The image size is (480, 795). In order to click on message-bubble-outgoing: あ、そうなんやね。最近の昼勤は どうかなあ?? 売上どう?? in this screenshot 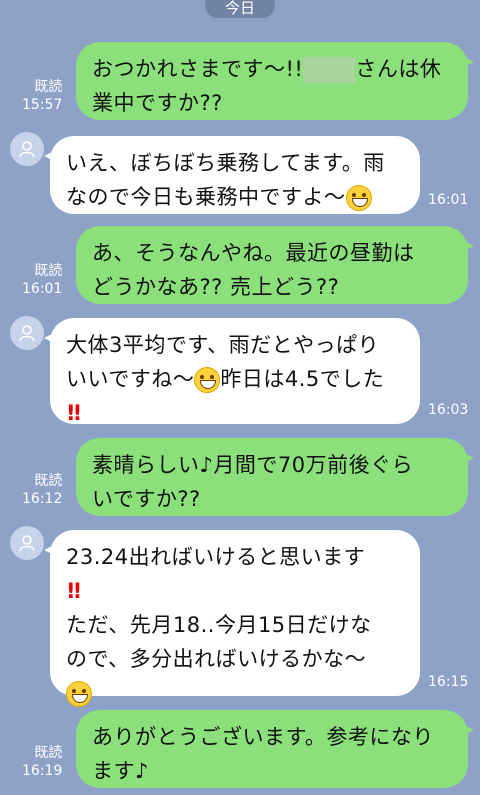, I will do `click(275, 265)`.